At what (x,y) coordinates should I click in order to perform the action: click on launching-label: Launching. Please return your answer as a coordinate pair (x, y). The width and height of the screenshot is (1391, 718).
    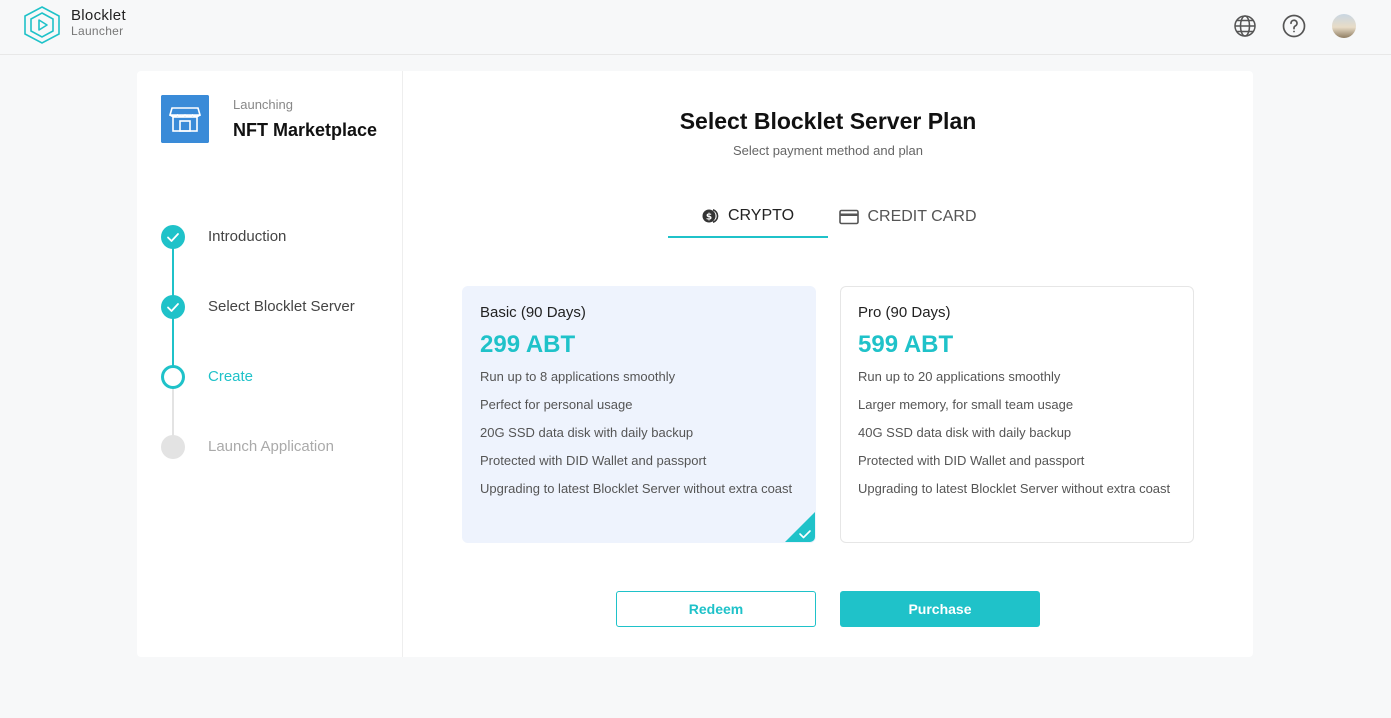
    Looking at the image, I should click on (263, 104).